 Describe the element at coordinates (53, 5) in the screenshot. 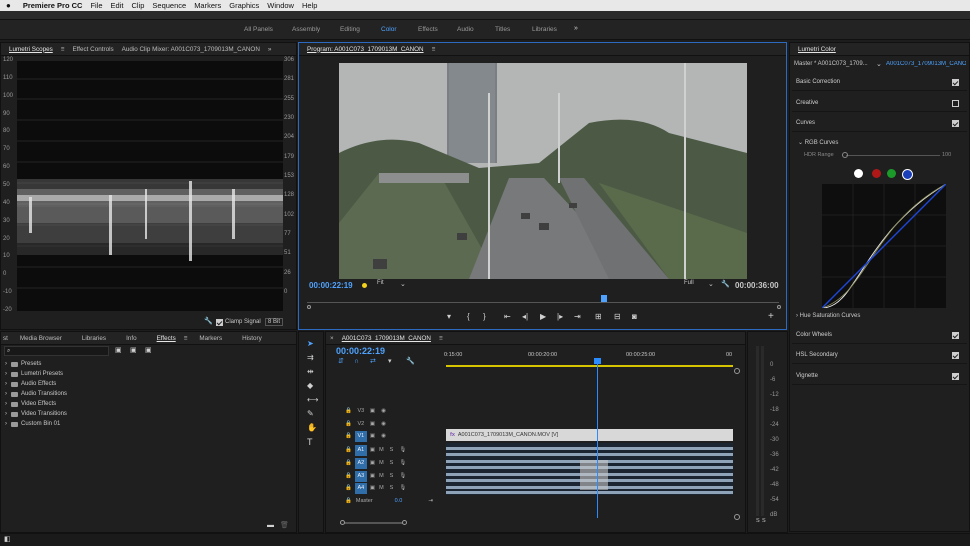

I see `app-menu: Premiere Pro CC` at that location.